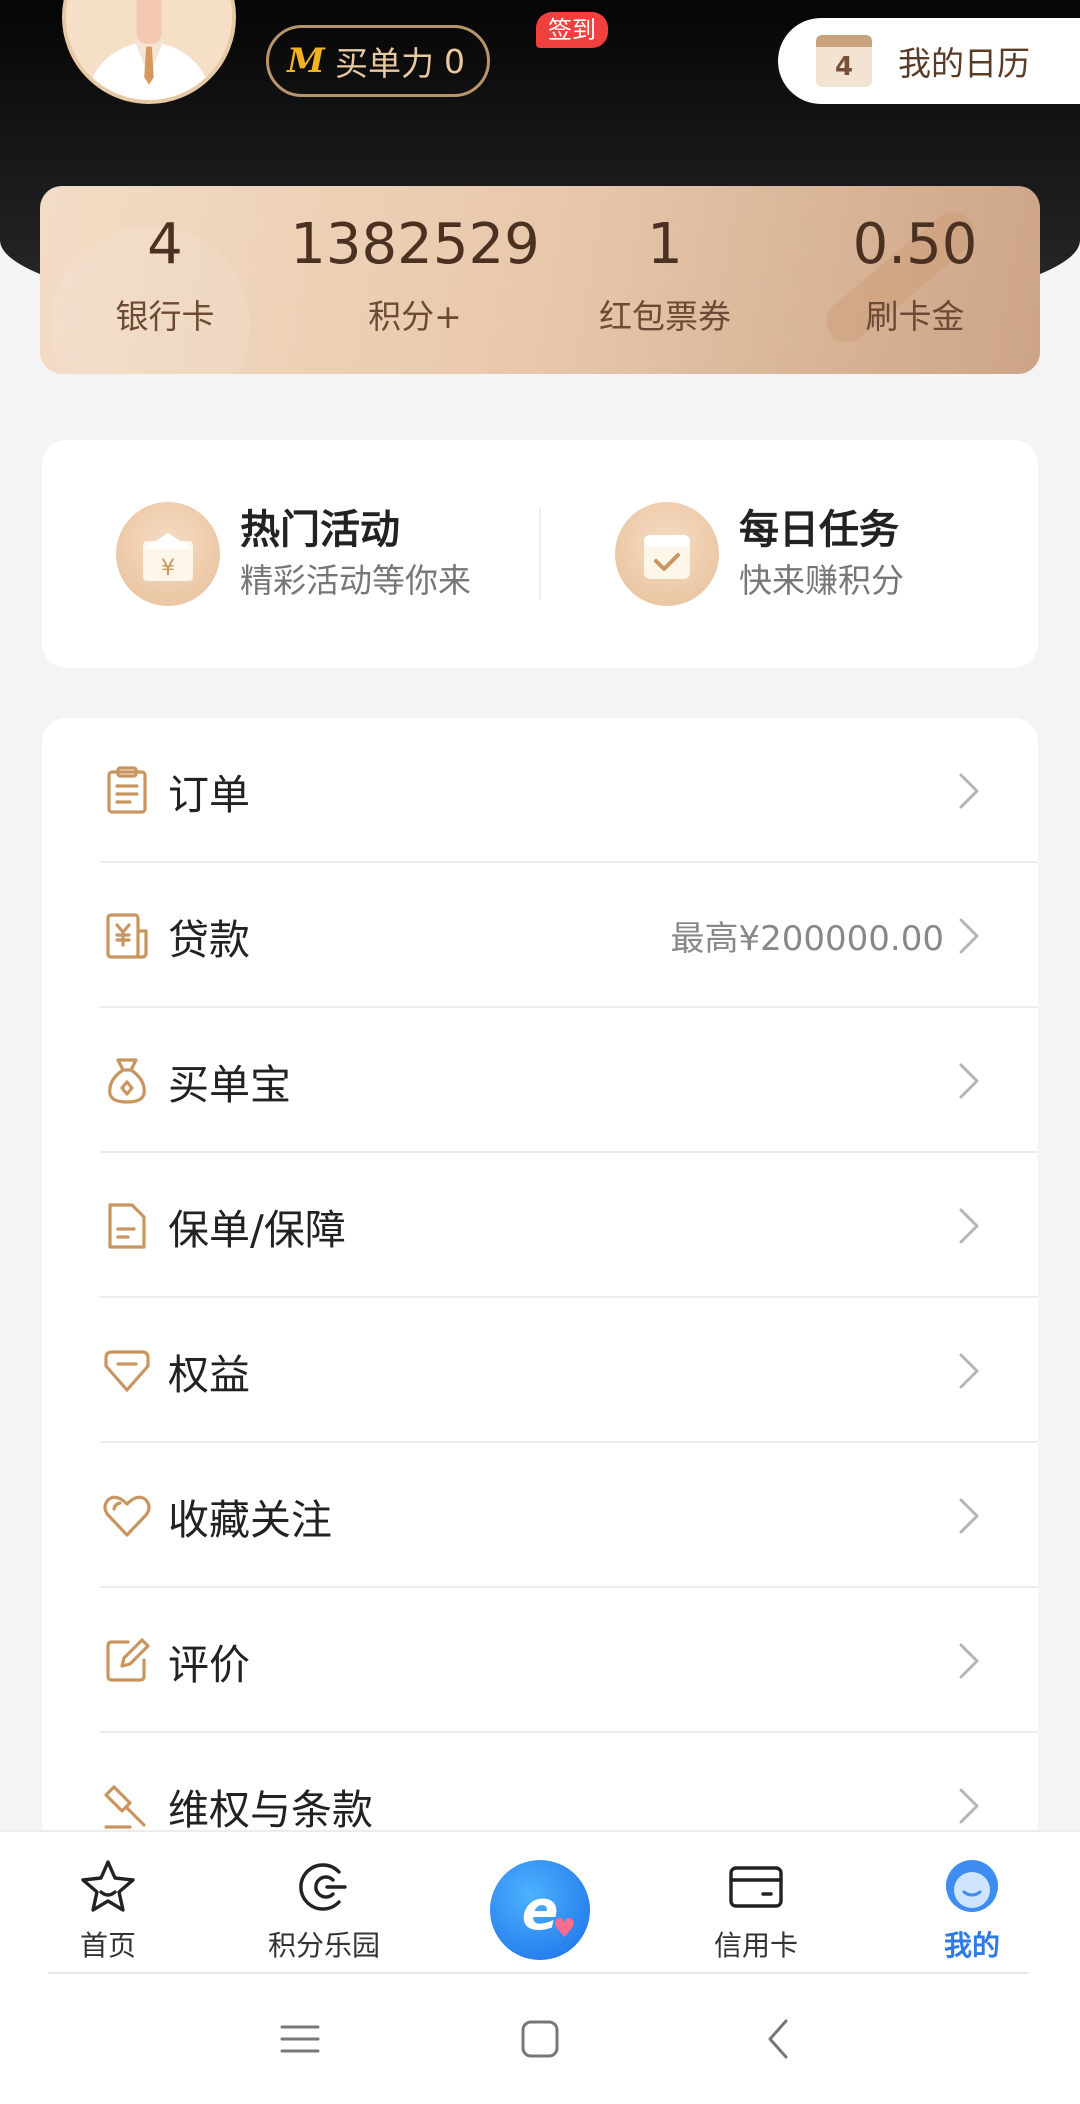  Describe the element at coordinates (209, 1664) in the screenshot. I see `menu-label: 评价` at that location.